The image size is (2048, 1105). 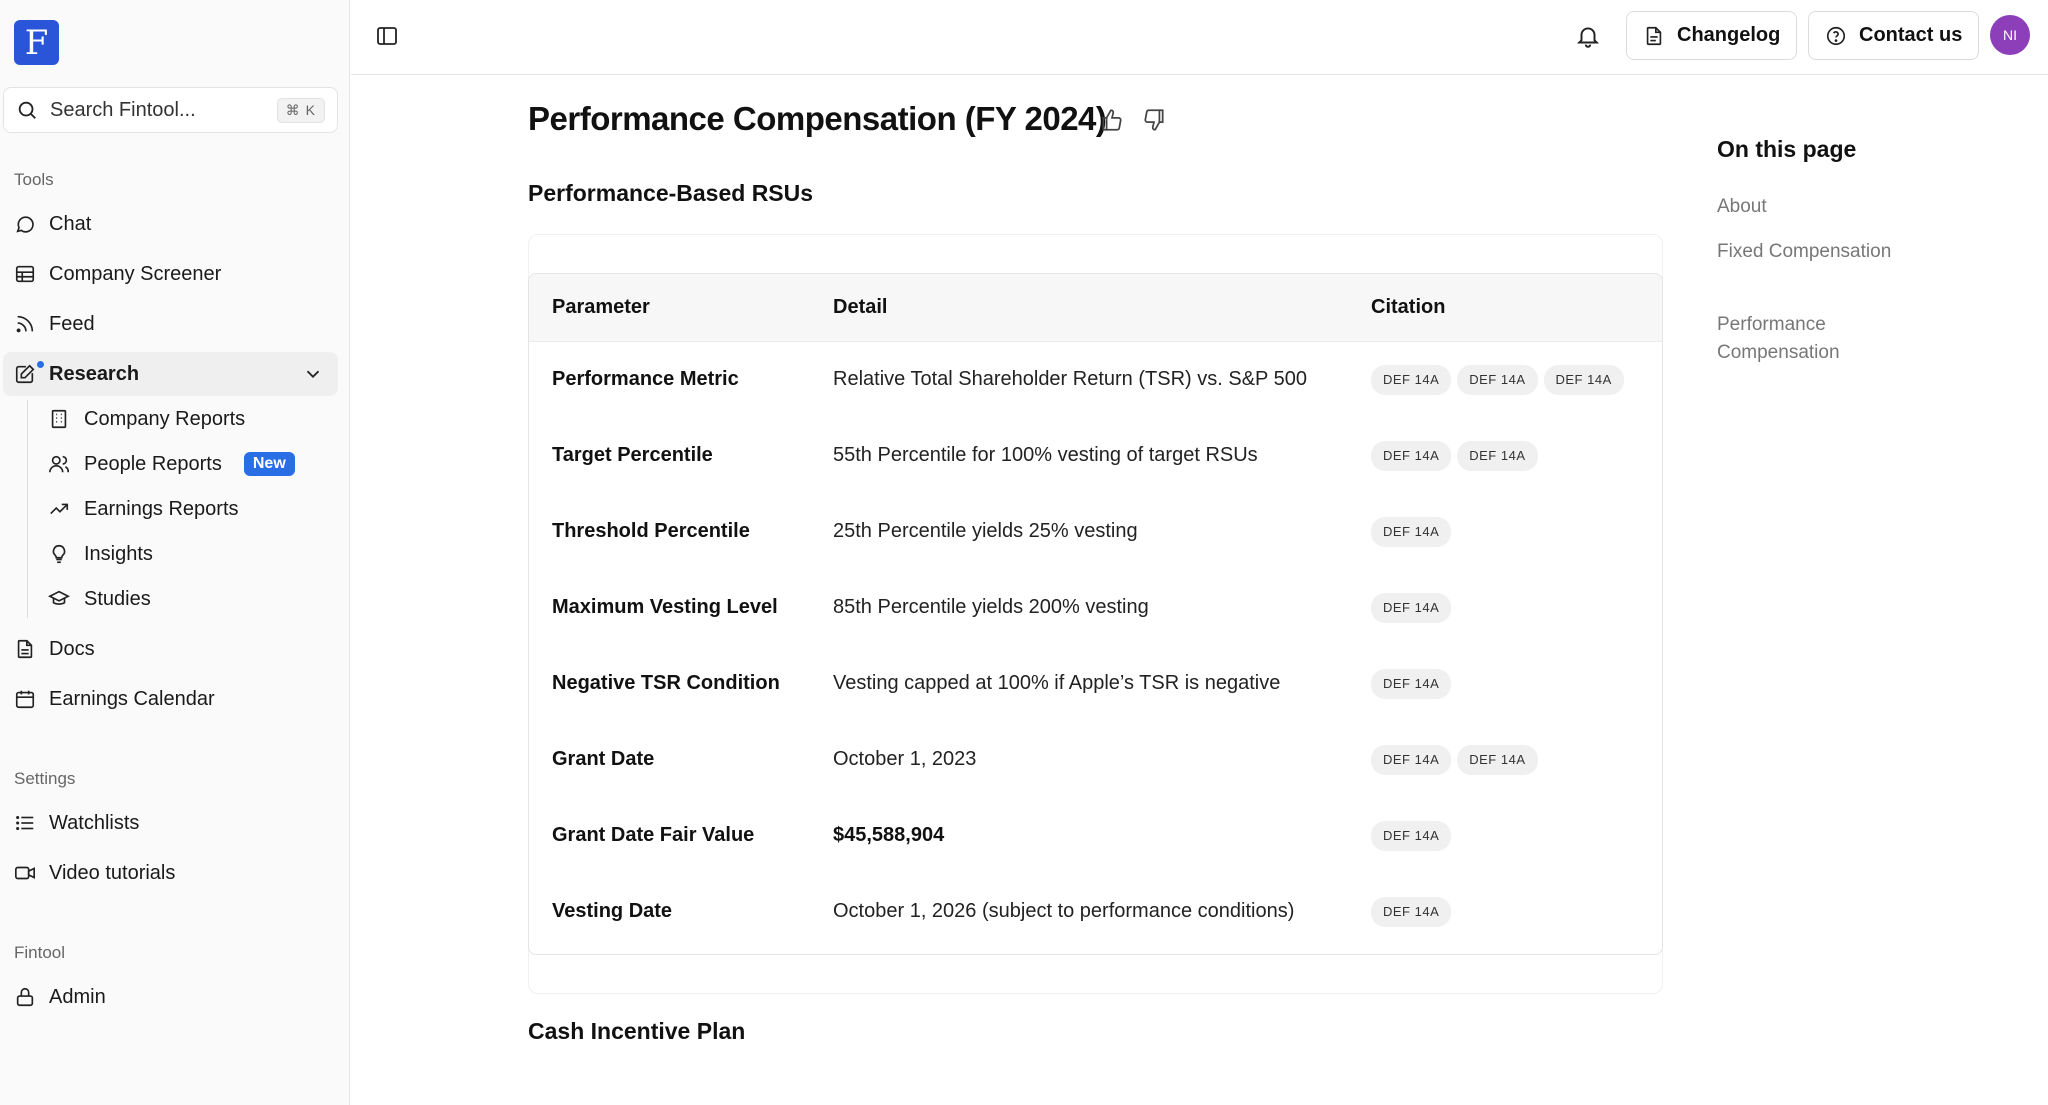 I want to click on cell-parameter: Target Percentile, so click(x=632, y=455).